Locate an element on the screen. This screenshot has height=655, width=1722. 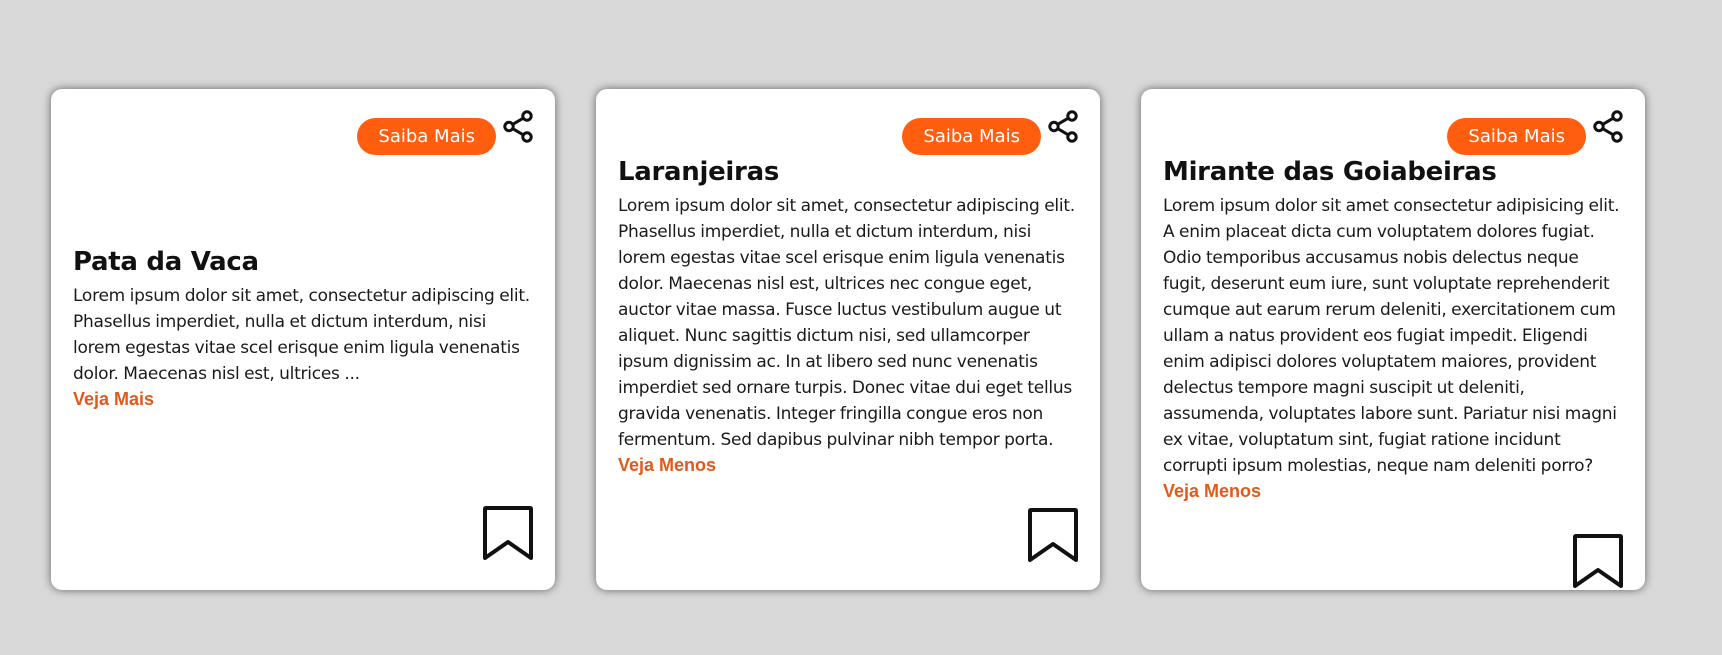
card-title: Laranjeiras is located at coordinates (698, 172).